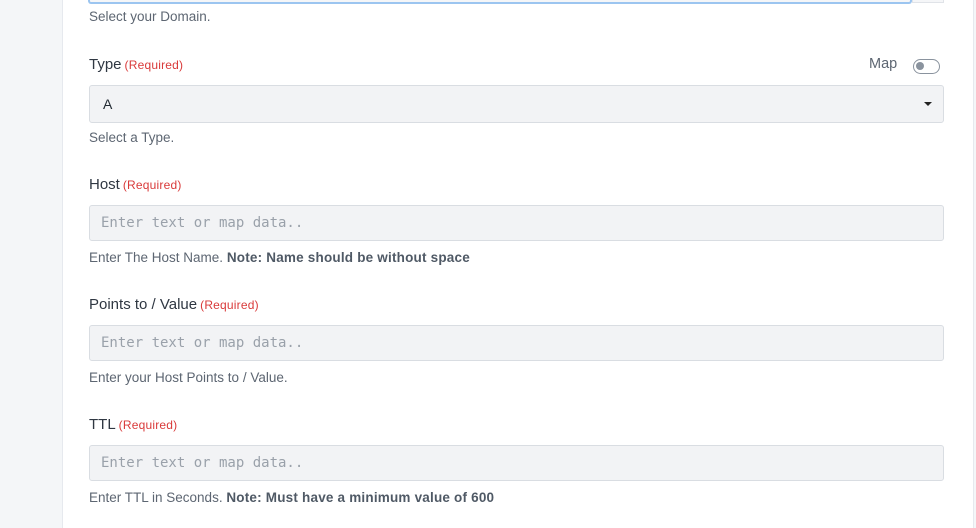 This screenshot has height=528, width=976. What do you see at coordinates (926, 66) in the screenshot?
I see `map-toggle` at bounding box center [926, 66].